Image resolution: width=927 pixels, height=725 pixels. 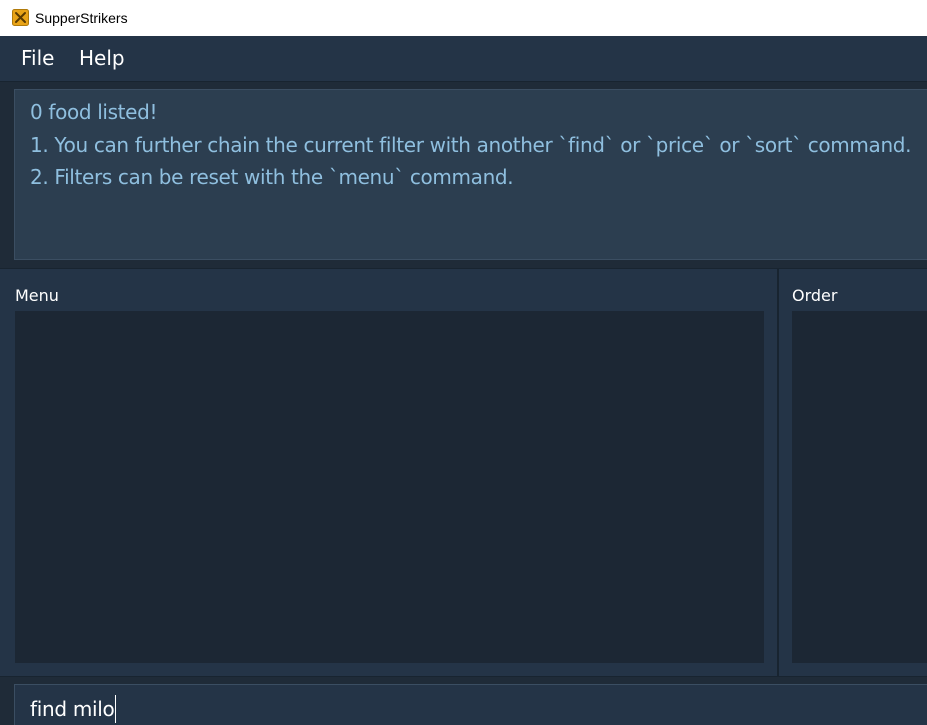 What do you see at coordinates (116, 709) in the screenshot?
I see `text-caret` at bounding box center [116, 709].